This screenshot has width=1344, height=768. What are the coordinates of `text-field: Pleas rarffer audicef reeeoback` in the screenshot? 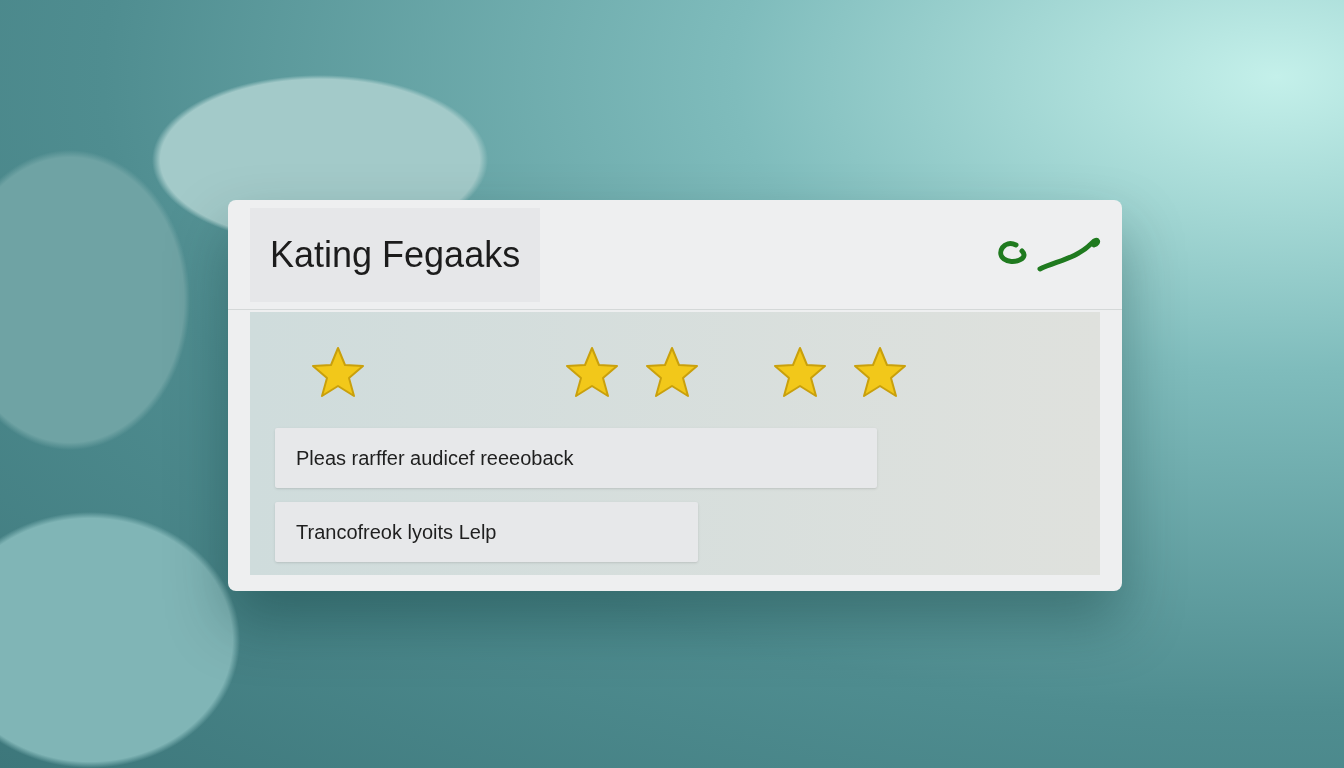 It's located at (576, 458).